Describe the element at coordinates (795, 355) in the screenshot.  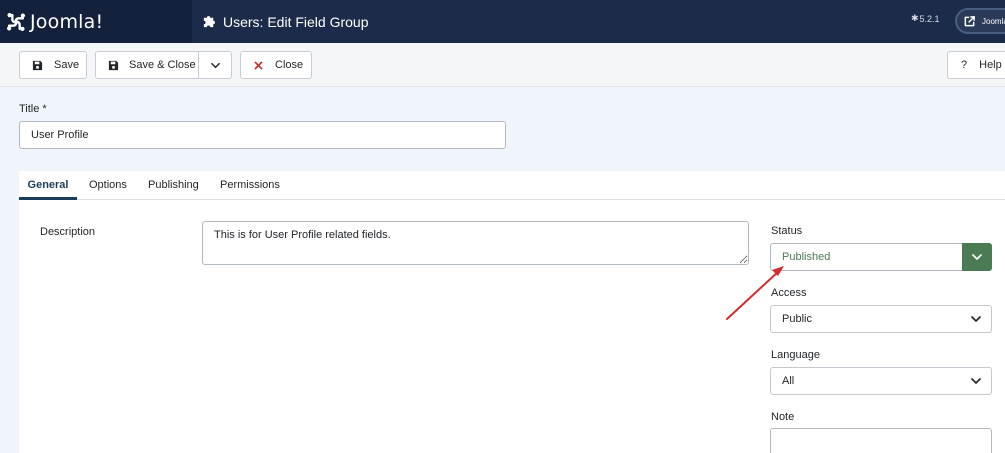
I see `language-label: Language` at that location.